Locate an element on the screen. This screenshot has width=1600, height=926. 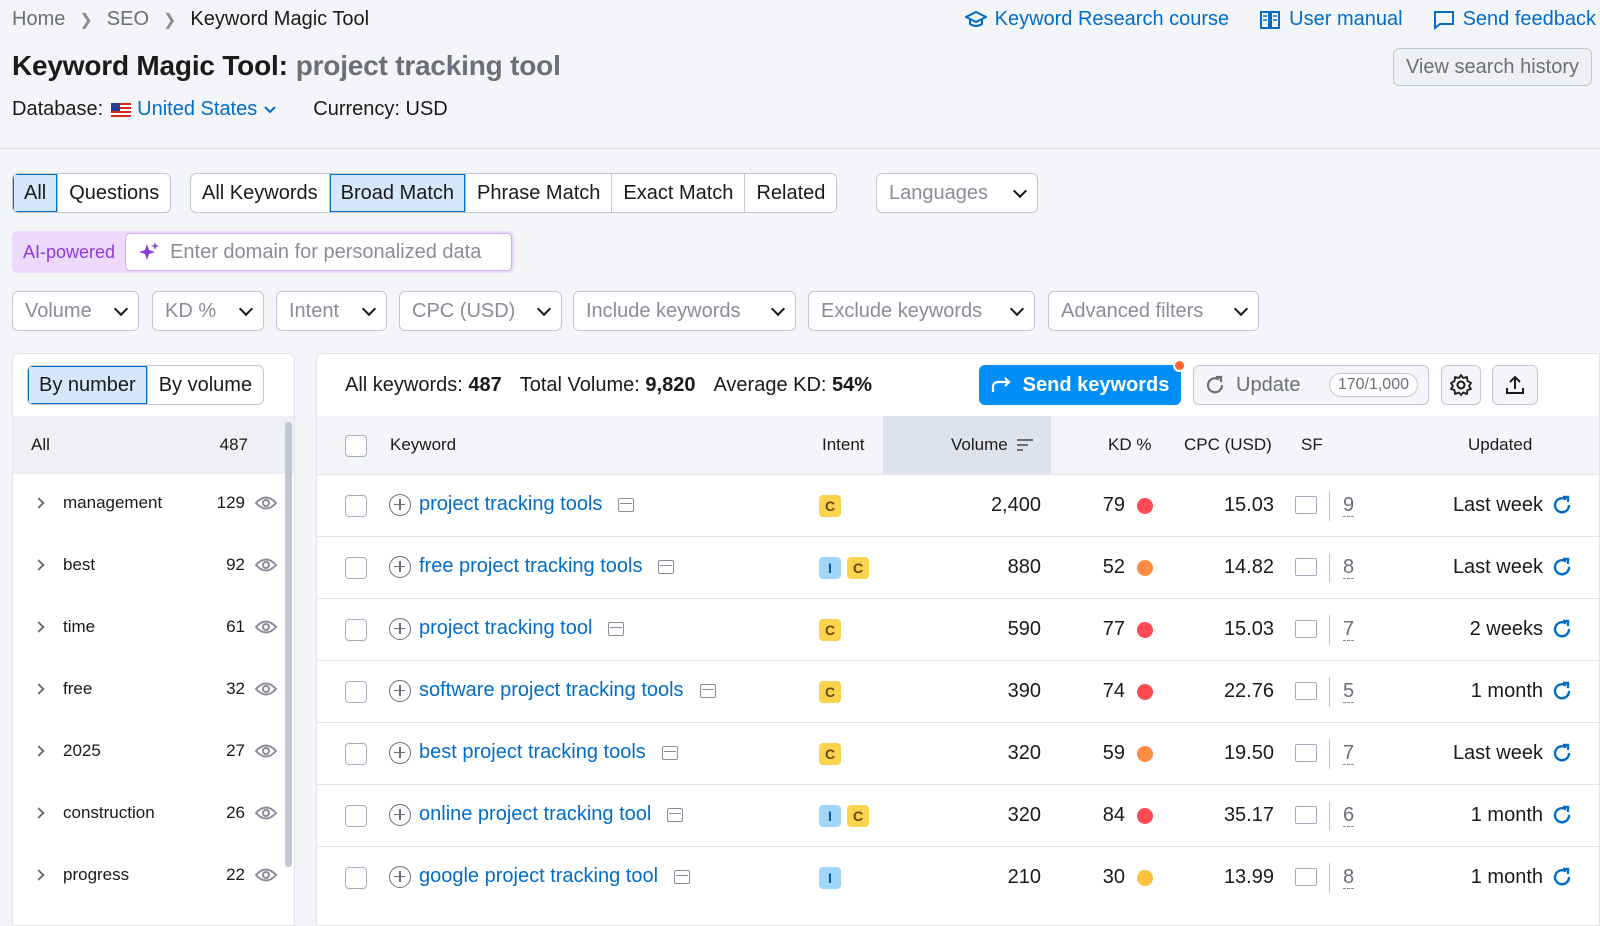
keyword-research-course-link: Keyword Research course is located at coordinates (1096, 19).